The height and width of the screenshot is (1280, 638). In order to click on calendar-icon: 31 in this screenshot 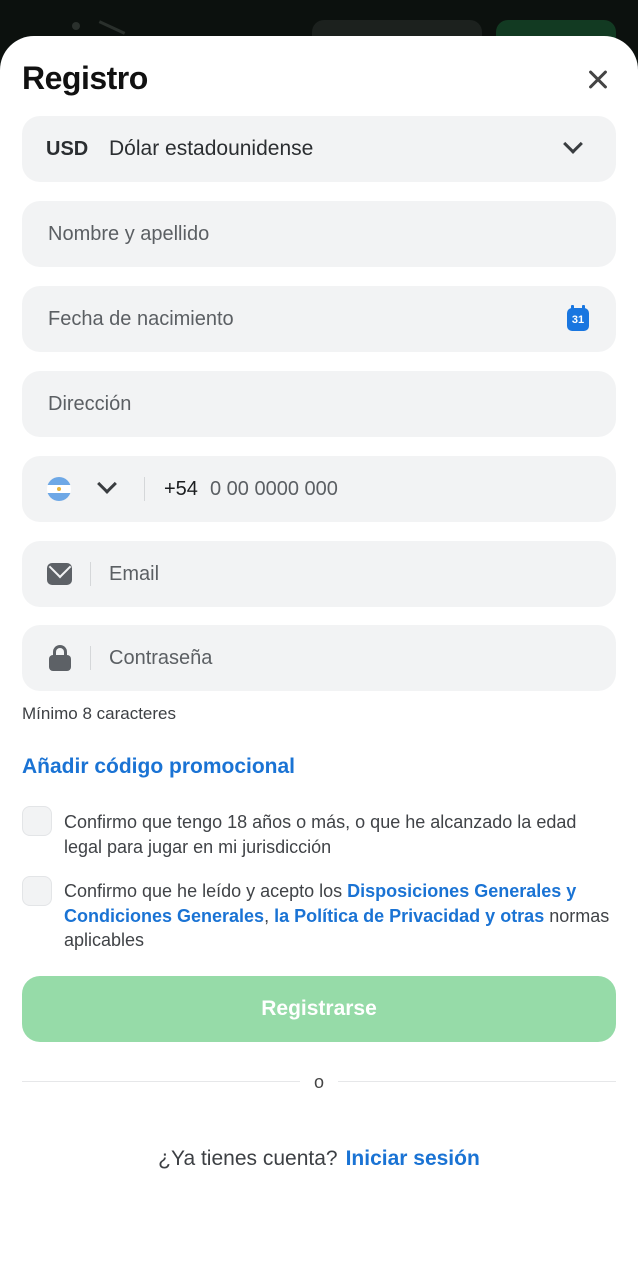, I will do `click(578, 318)`.